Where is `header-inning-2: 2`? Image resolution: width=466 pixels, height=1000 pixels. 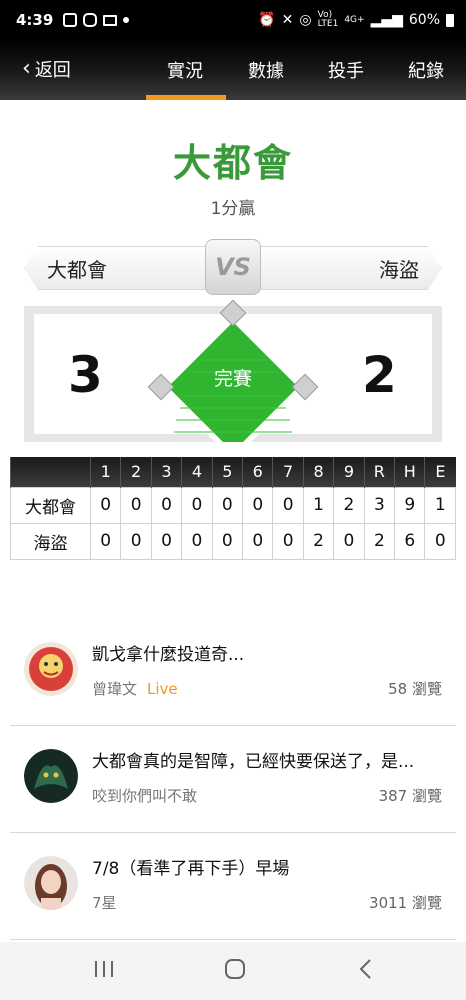
header-inning-2: 2 is located at coordinates (136, 472).